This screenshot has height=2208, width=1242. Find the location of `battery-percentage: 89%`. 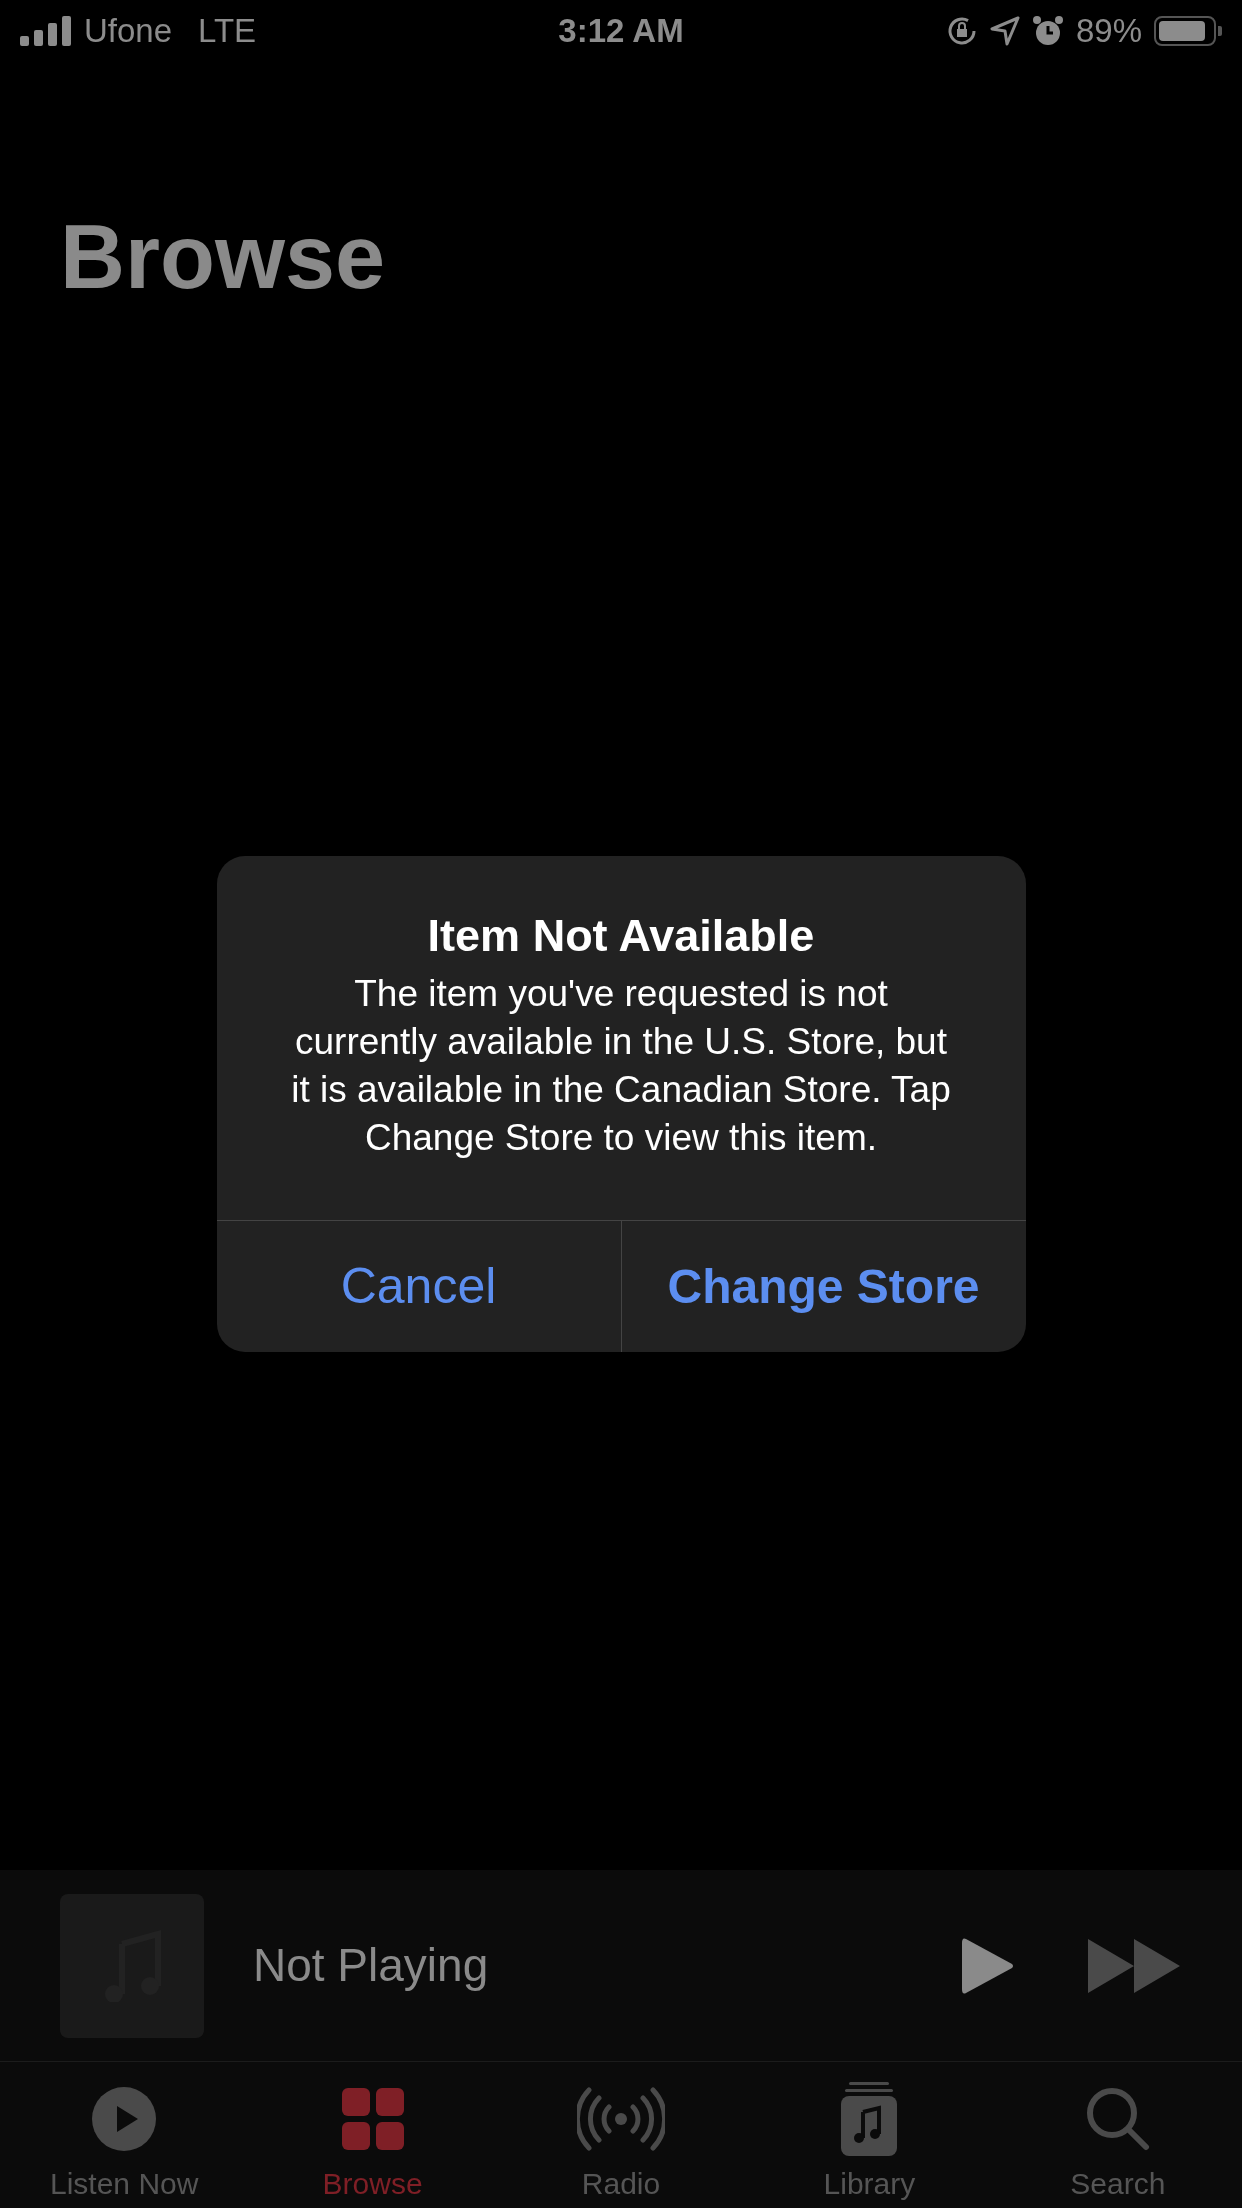

battery-percentage: 89% is located at coordinates (1108, 31).